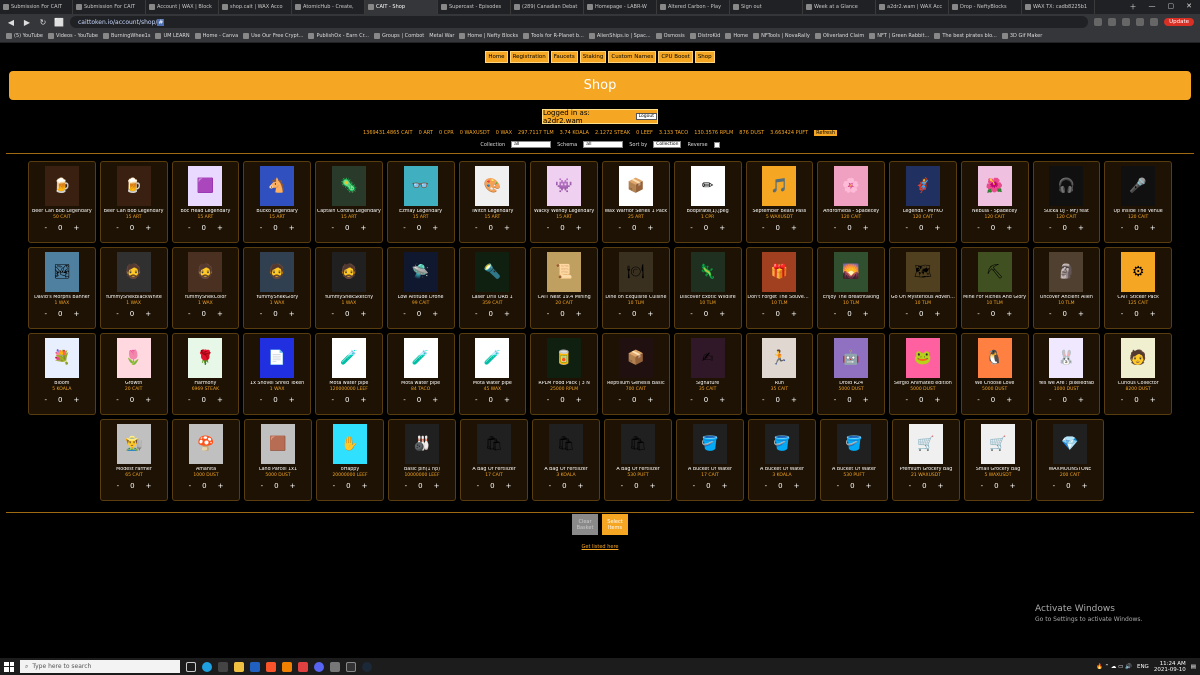 Image resolution: width=1200 pixels, height=675 pixels. What do you see at coordinates (488, 36) in the screenshot?
I see `bookmark-item: Home | Nefty Blocks` at bounding box center [488, 36].